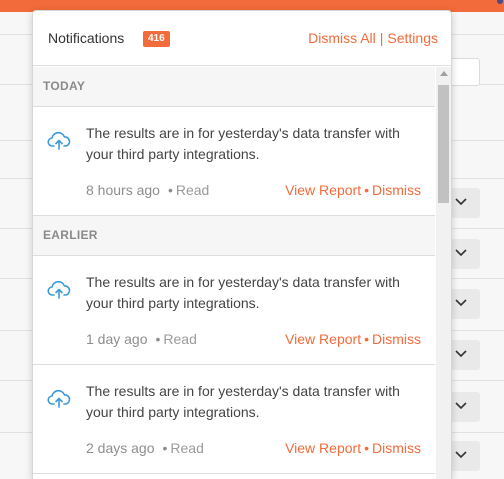  What do you see at coordinates (443, 273) in the screenshot?
I see `scrollbar` at bounding box center [443, 273].